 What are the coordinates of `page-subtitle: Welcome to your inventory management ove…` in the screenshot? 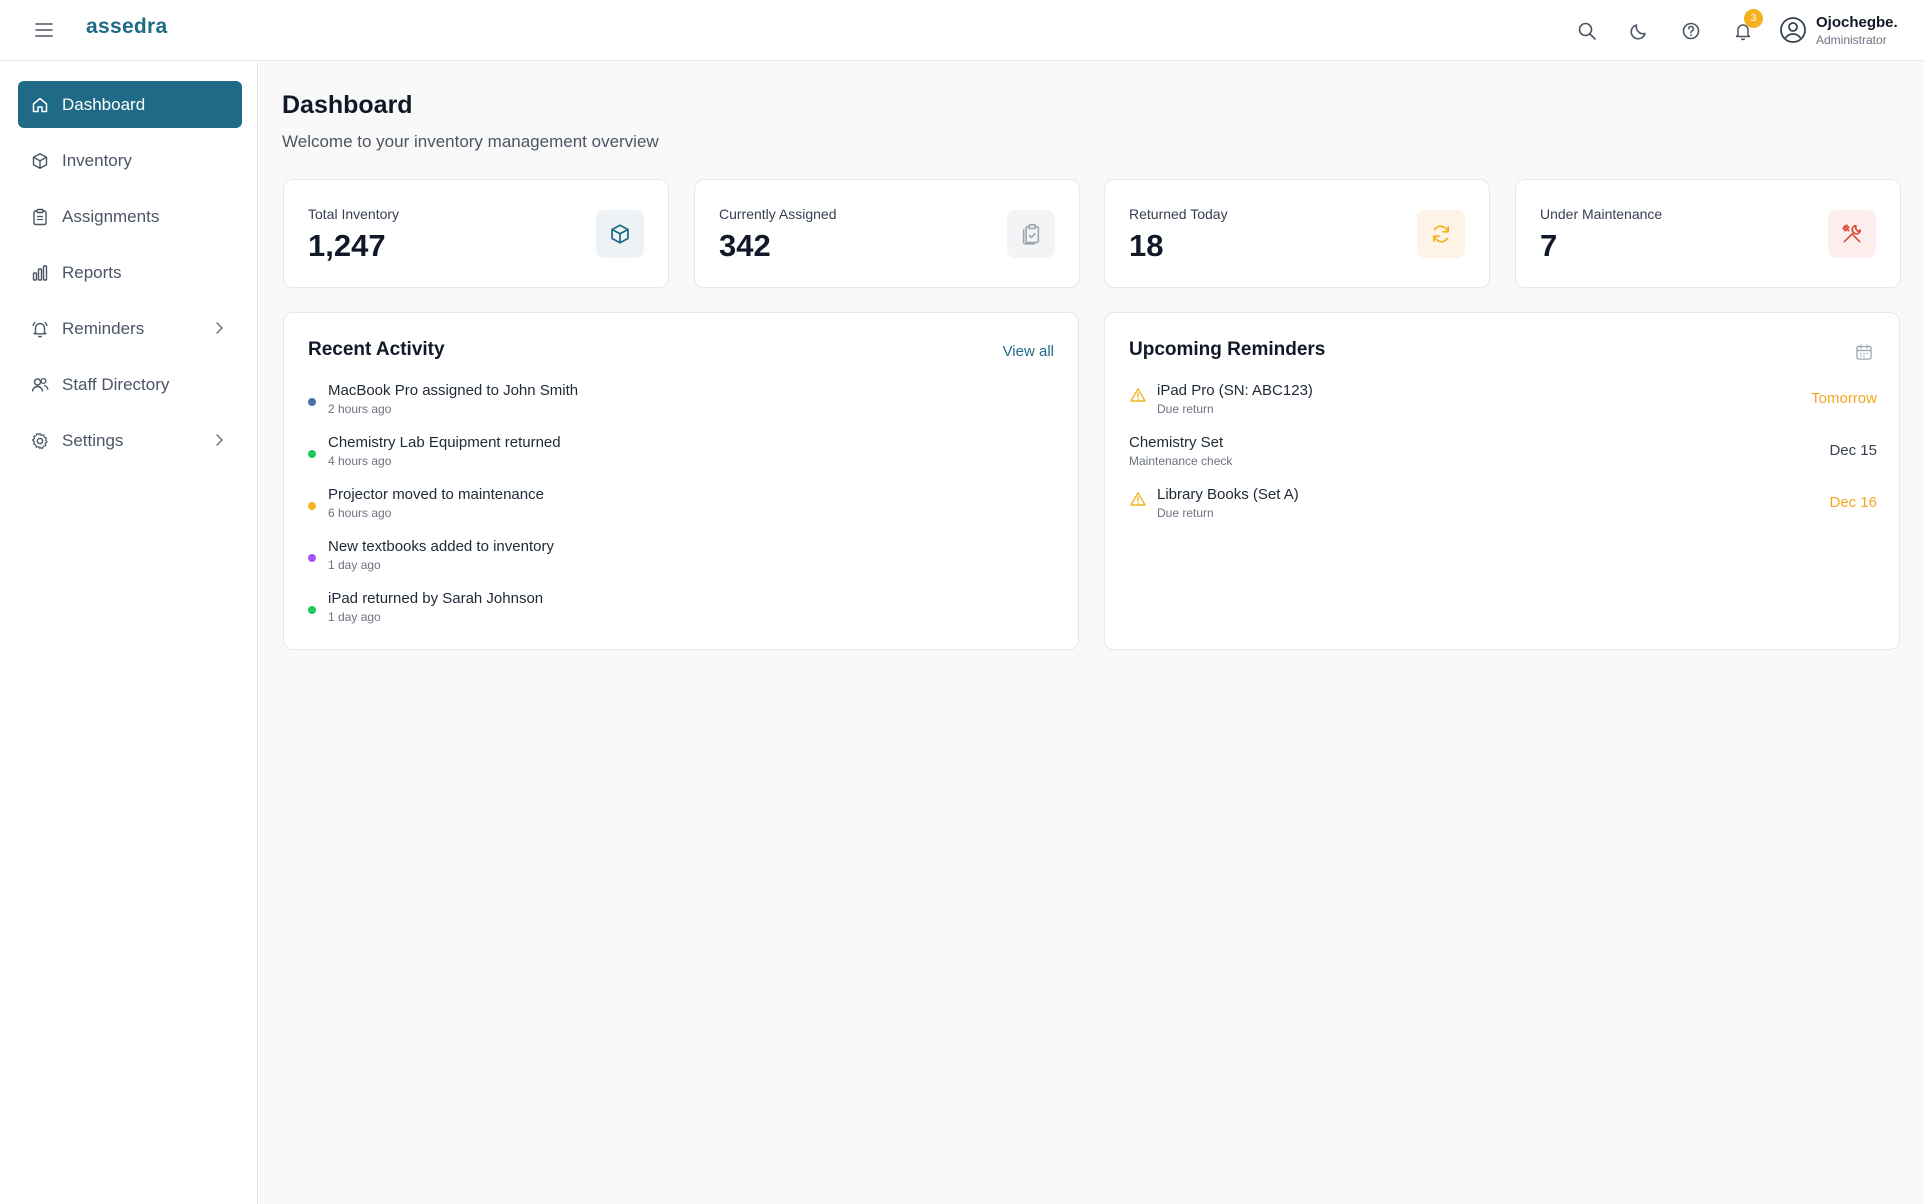 It's located at (470, 141).